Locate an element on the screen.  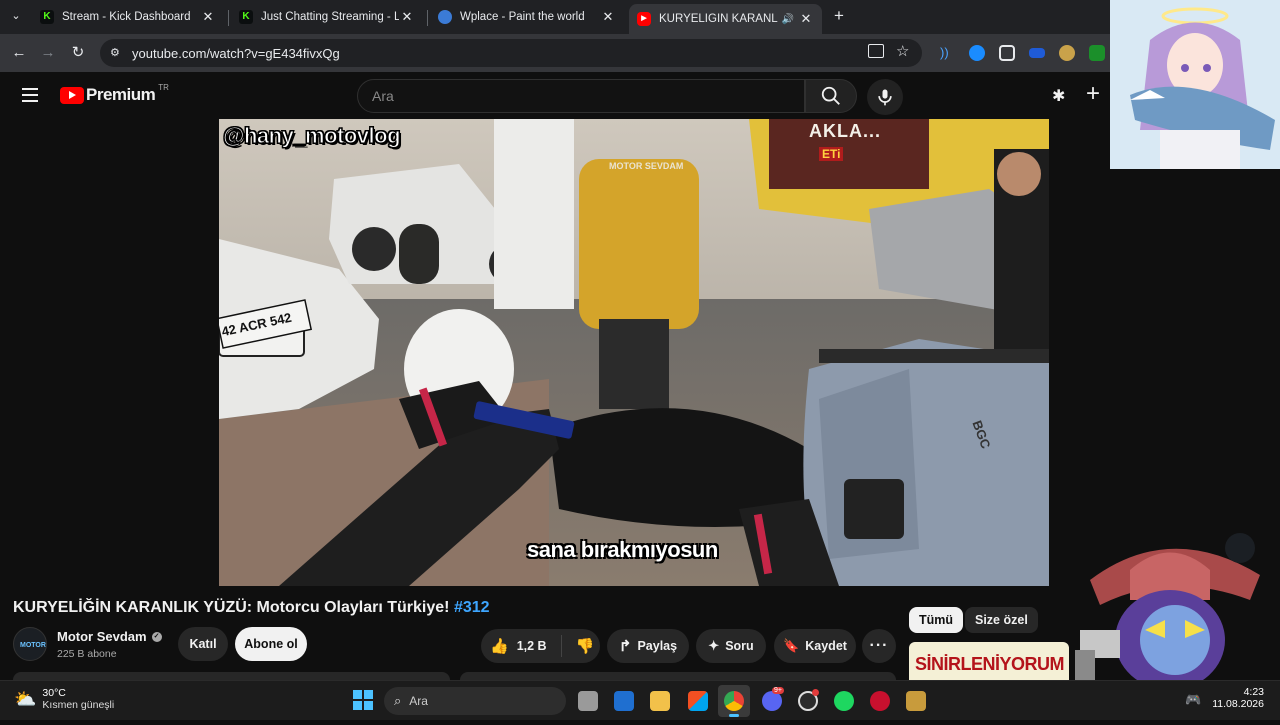
more-actions-button: ··· is located at coordinates (879, 646).